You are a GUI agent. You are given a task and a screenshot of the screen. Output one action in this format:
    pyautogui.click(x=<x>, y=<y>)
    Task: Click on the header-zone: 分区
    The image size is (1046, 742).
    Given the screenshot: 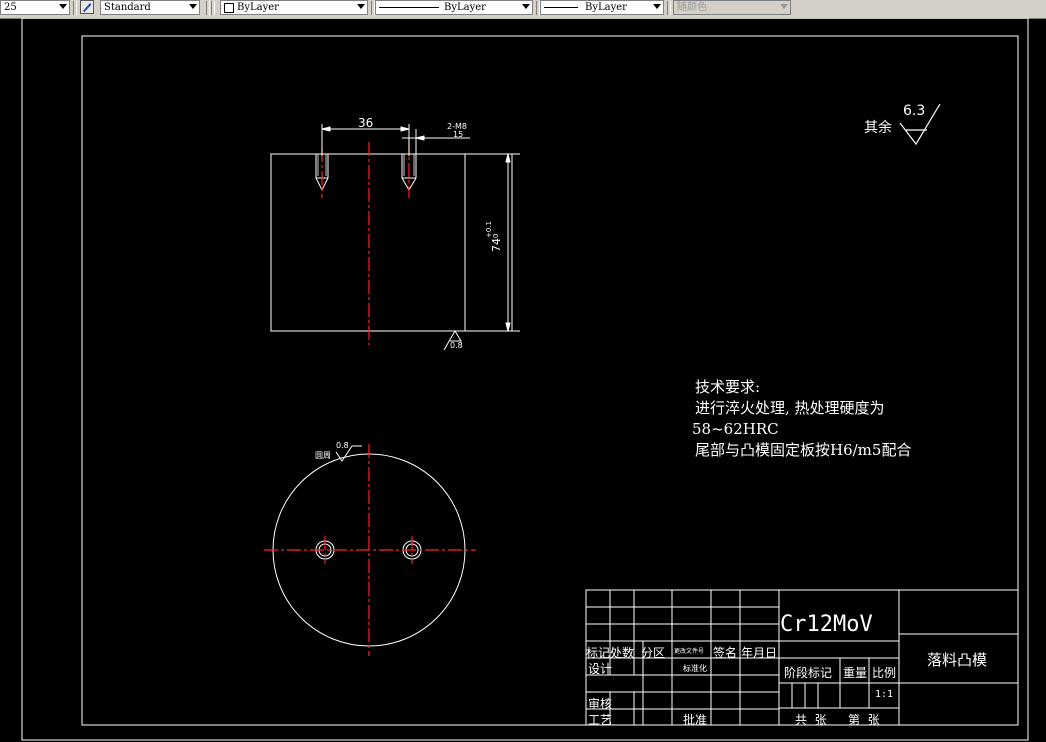 What is the action you would take?
    pyautogui.click(x=653, y=653)
    